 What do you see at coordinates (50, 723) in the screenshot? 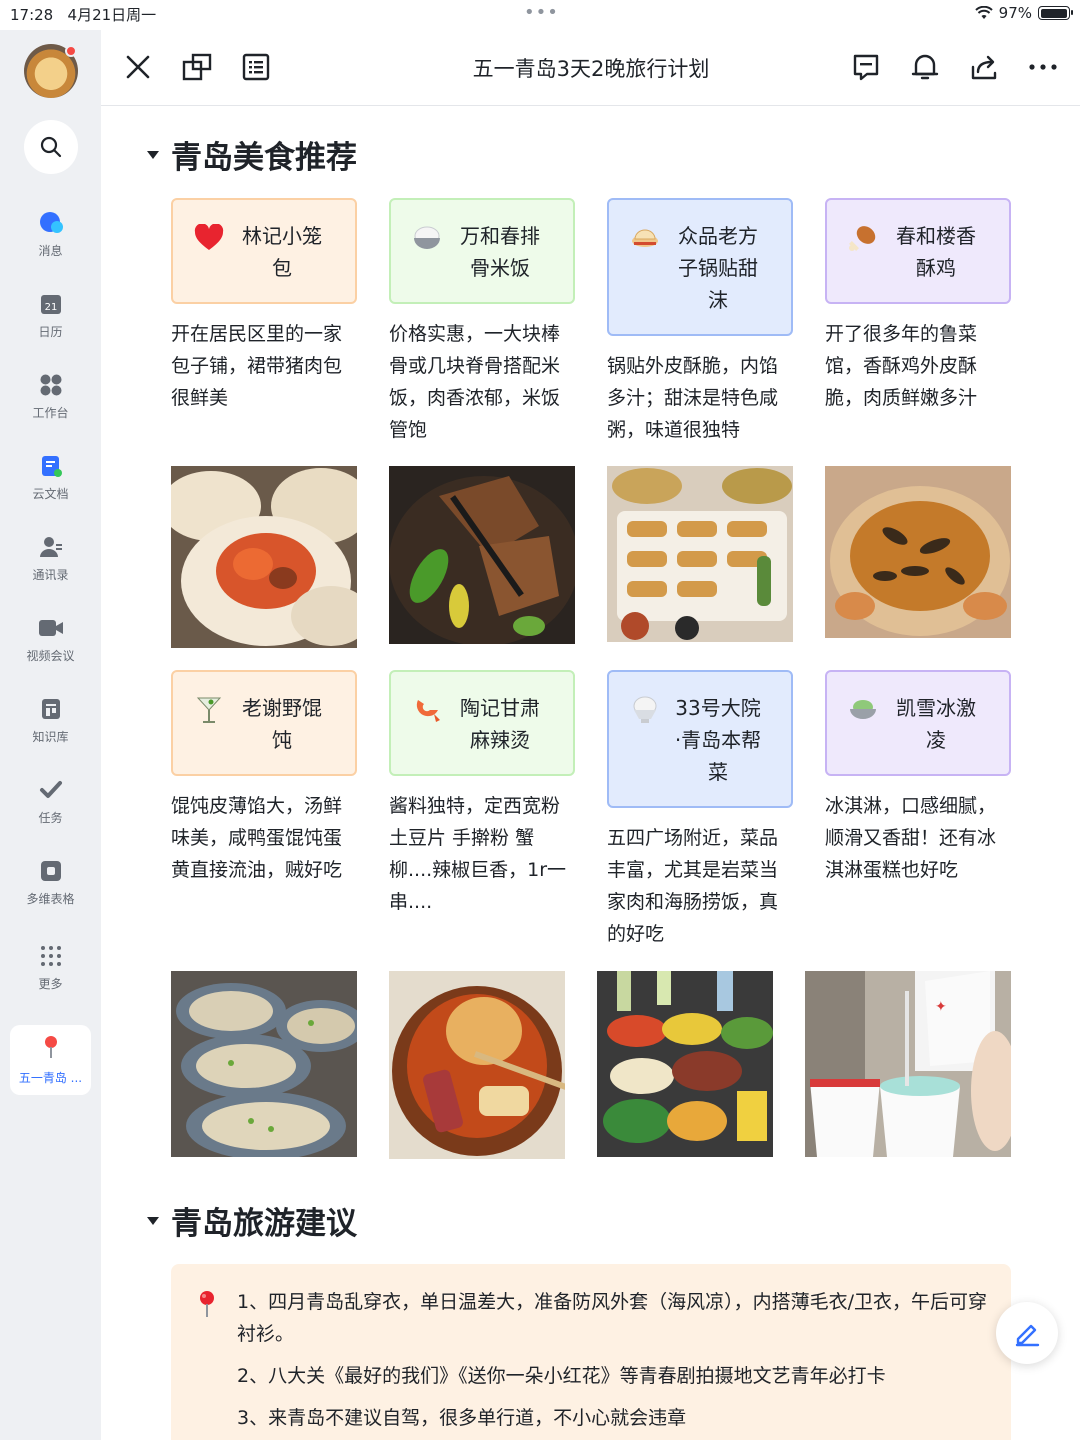
I see `sidebar-item-wiki: 知识库` at bounding box center [50, 723].